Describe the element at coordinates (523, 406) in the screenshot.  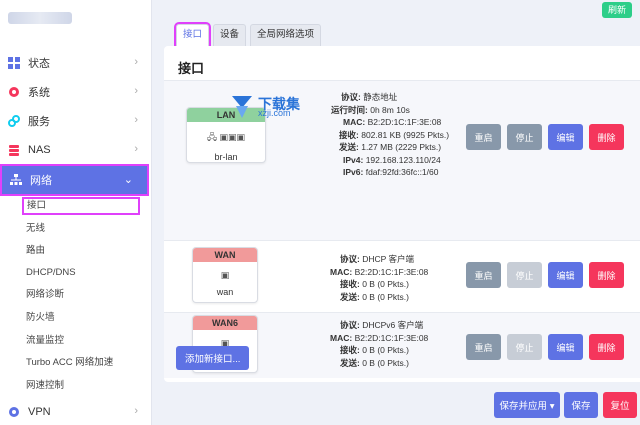
I see `save-apply-label: 保存并应用` at that location.